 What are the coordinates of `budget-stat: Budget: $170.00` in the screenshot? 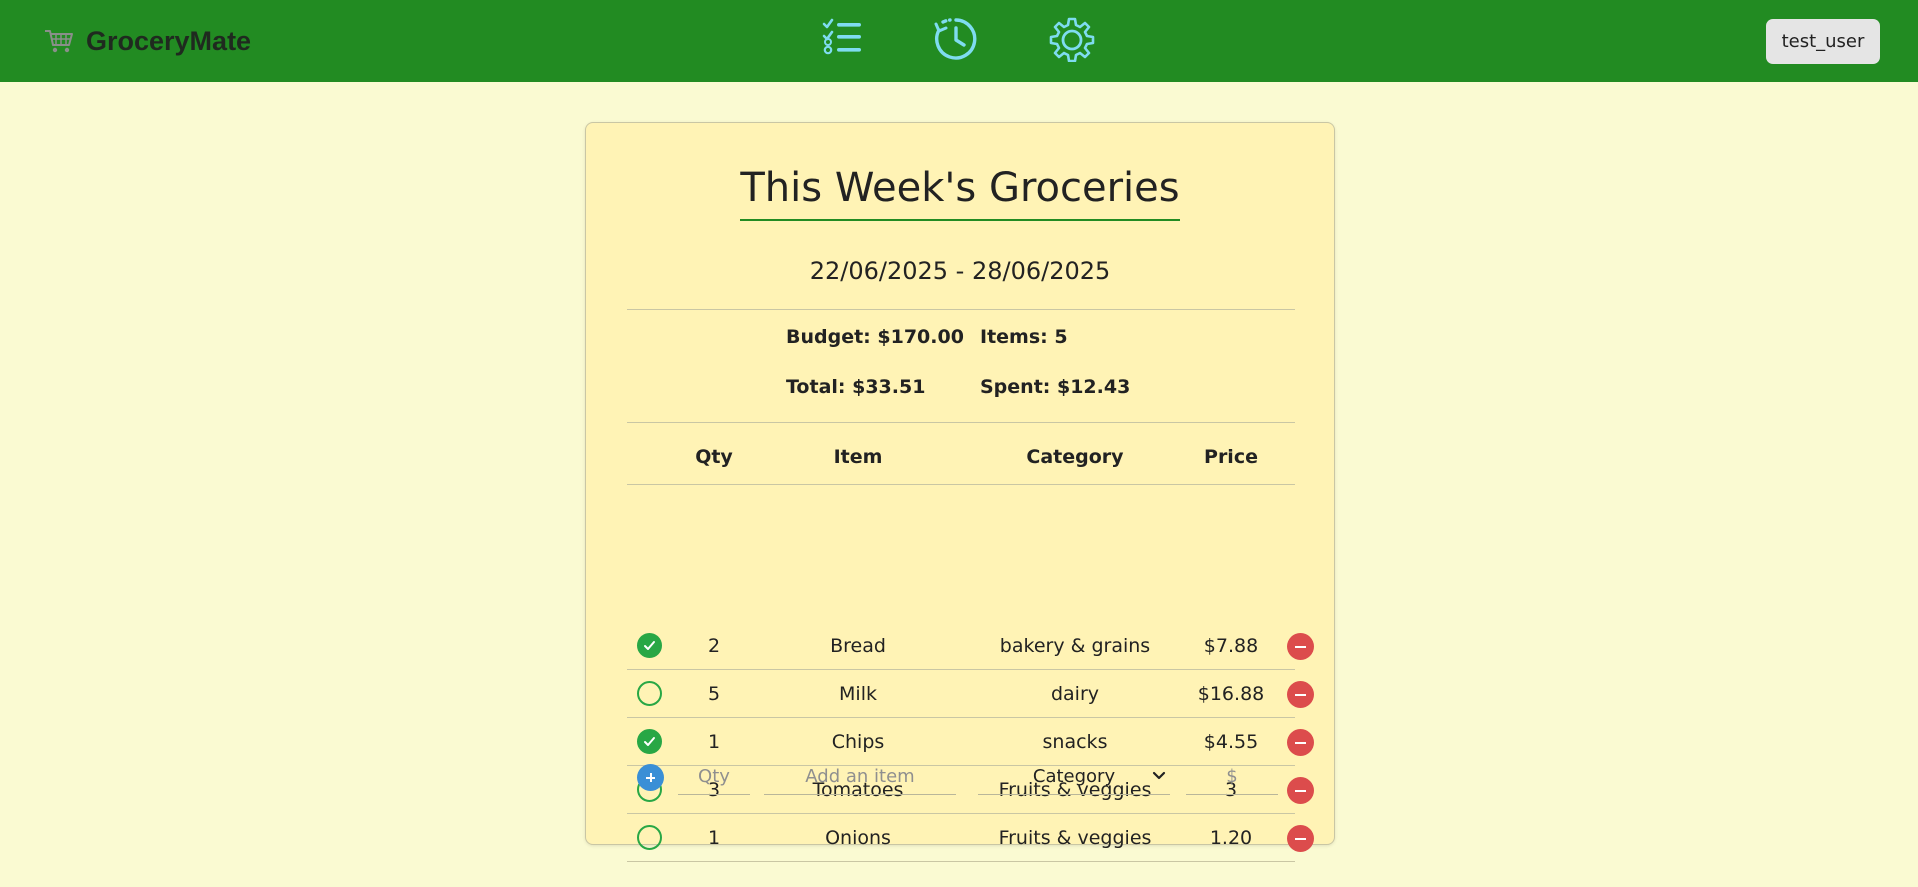 It's located at (875, 337).